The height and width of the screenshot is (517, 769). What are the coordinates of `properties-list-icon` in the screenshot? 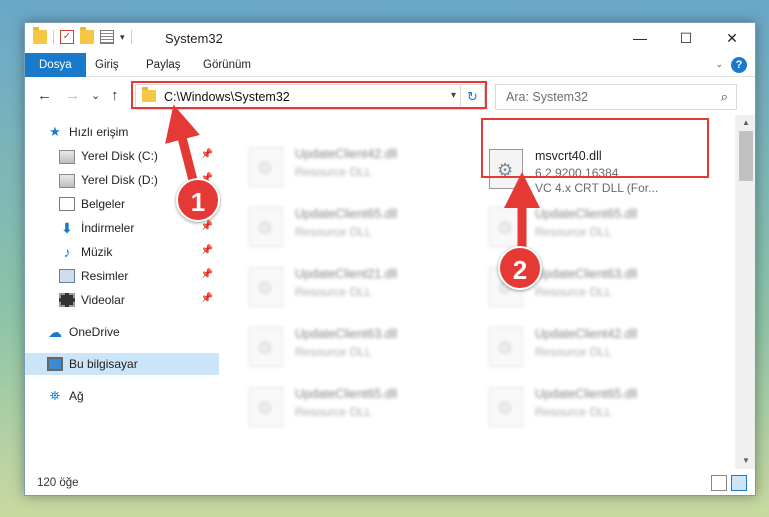 It's located at (107, 37).